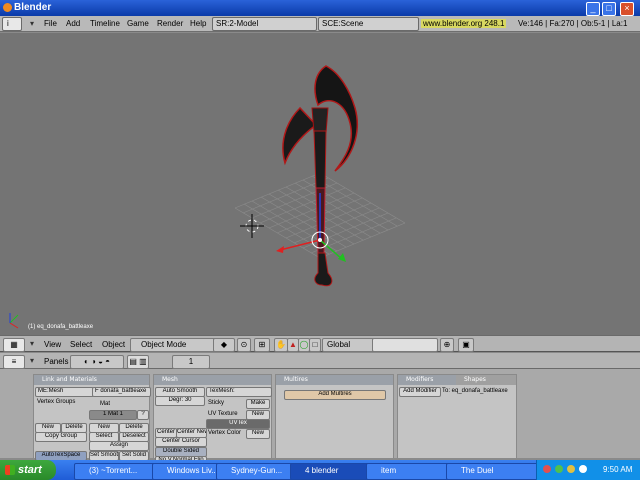  I want to click on start-label: start, so click(30, 470).